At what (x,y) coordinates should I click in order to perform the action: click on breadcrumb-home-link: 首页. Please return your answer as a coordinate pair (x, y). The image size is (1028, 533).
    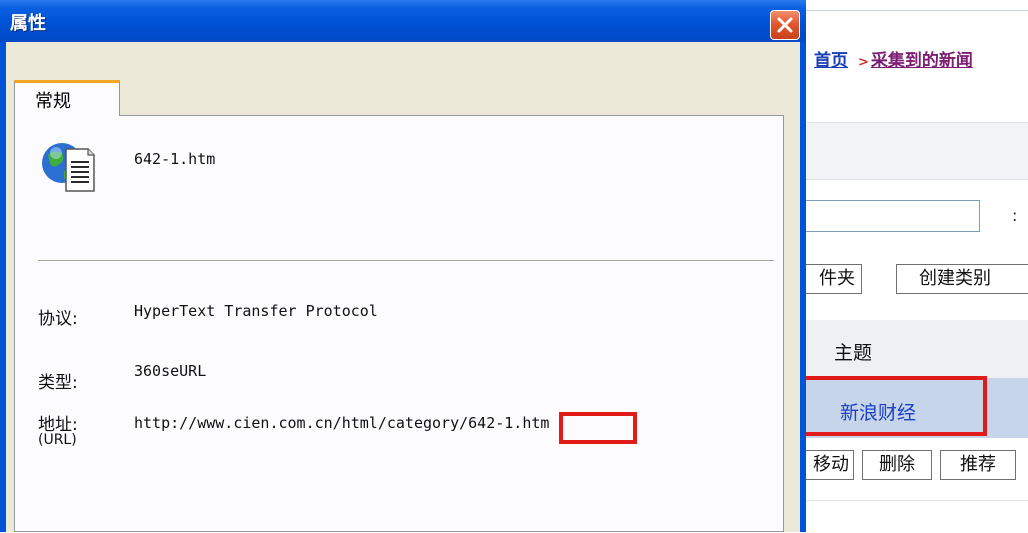
    Looking at the image, I should click on (831, 61).